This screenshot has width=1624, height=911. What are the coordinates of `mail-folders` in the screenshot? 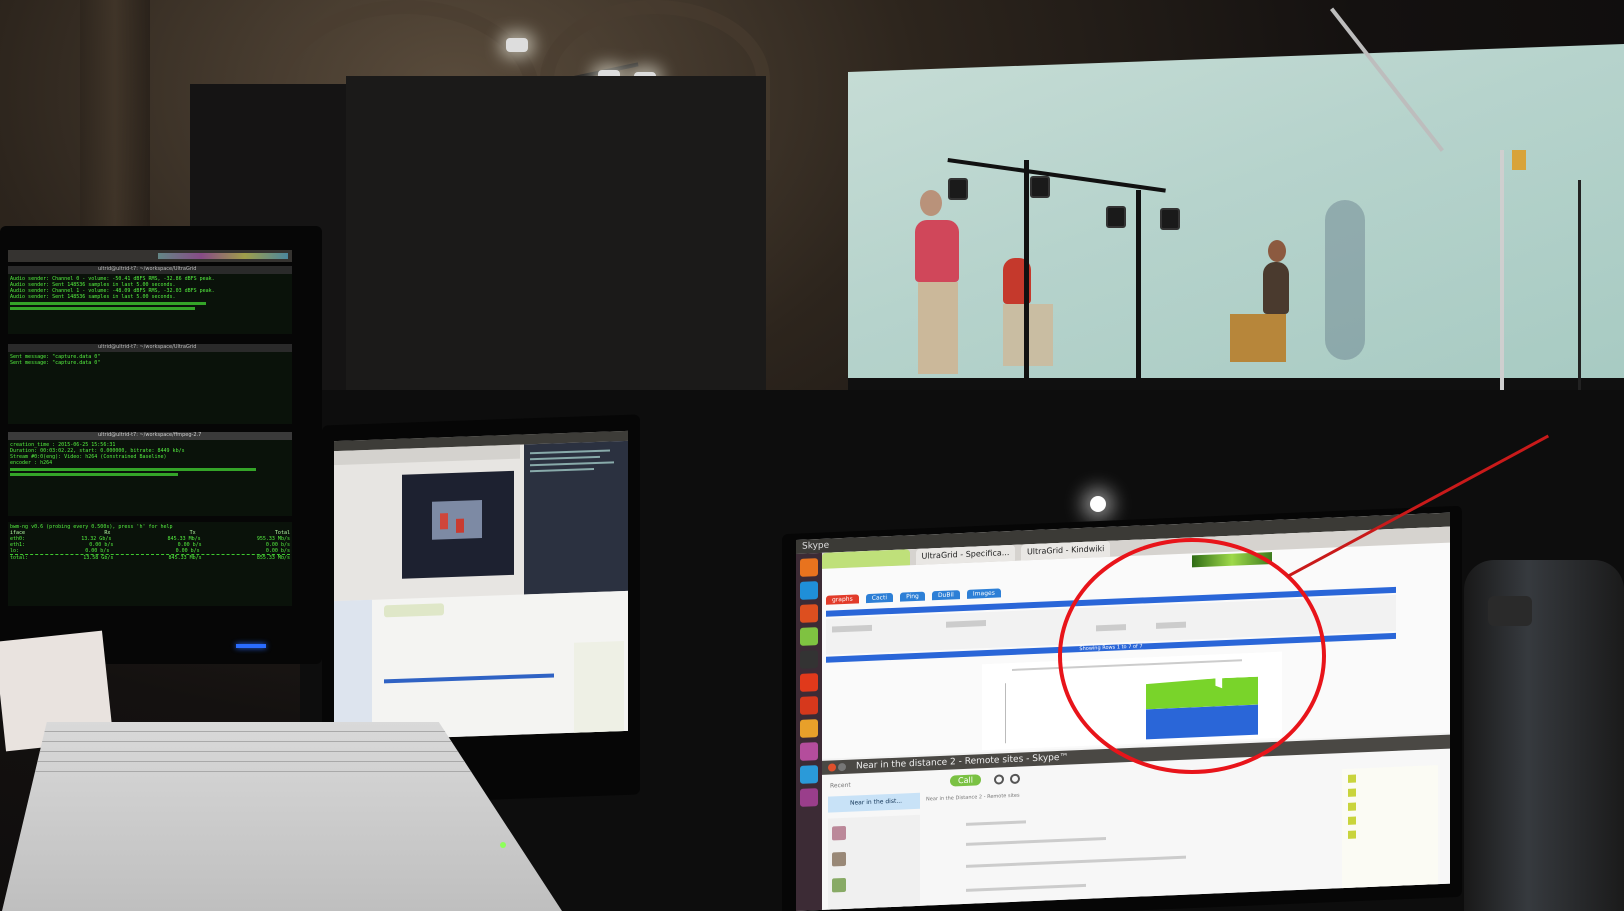 It's located at (353, 670).